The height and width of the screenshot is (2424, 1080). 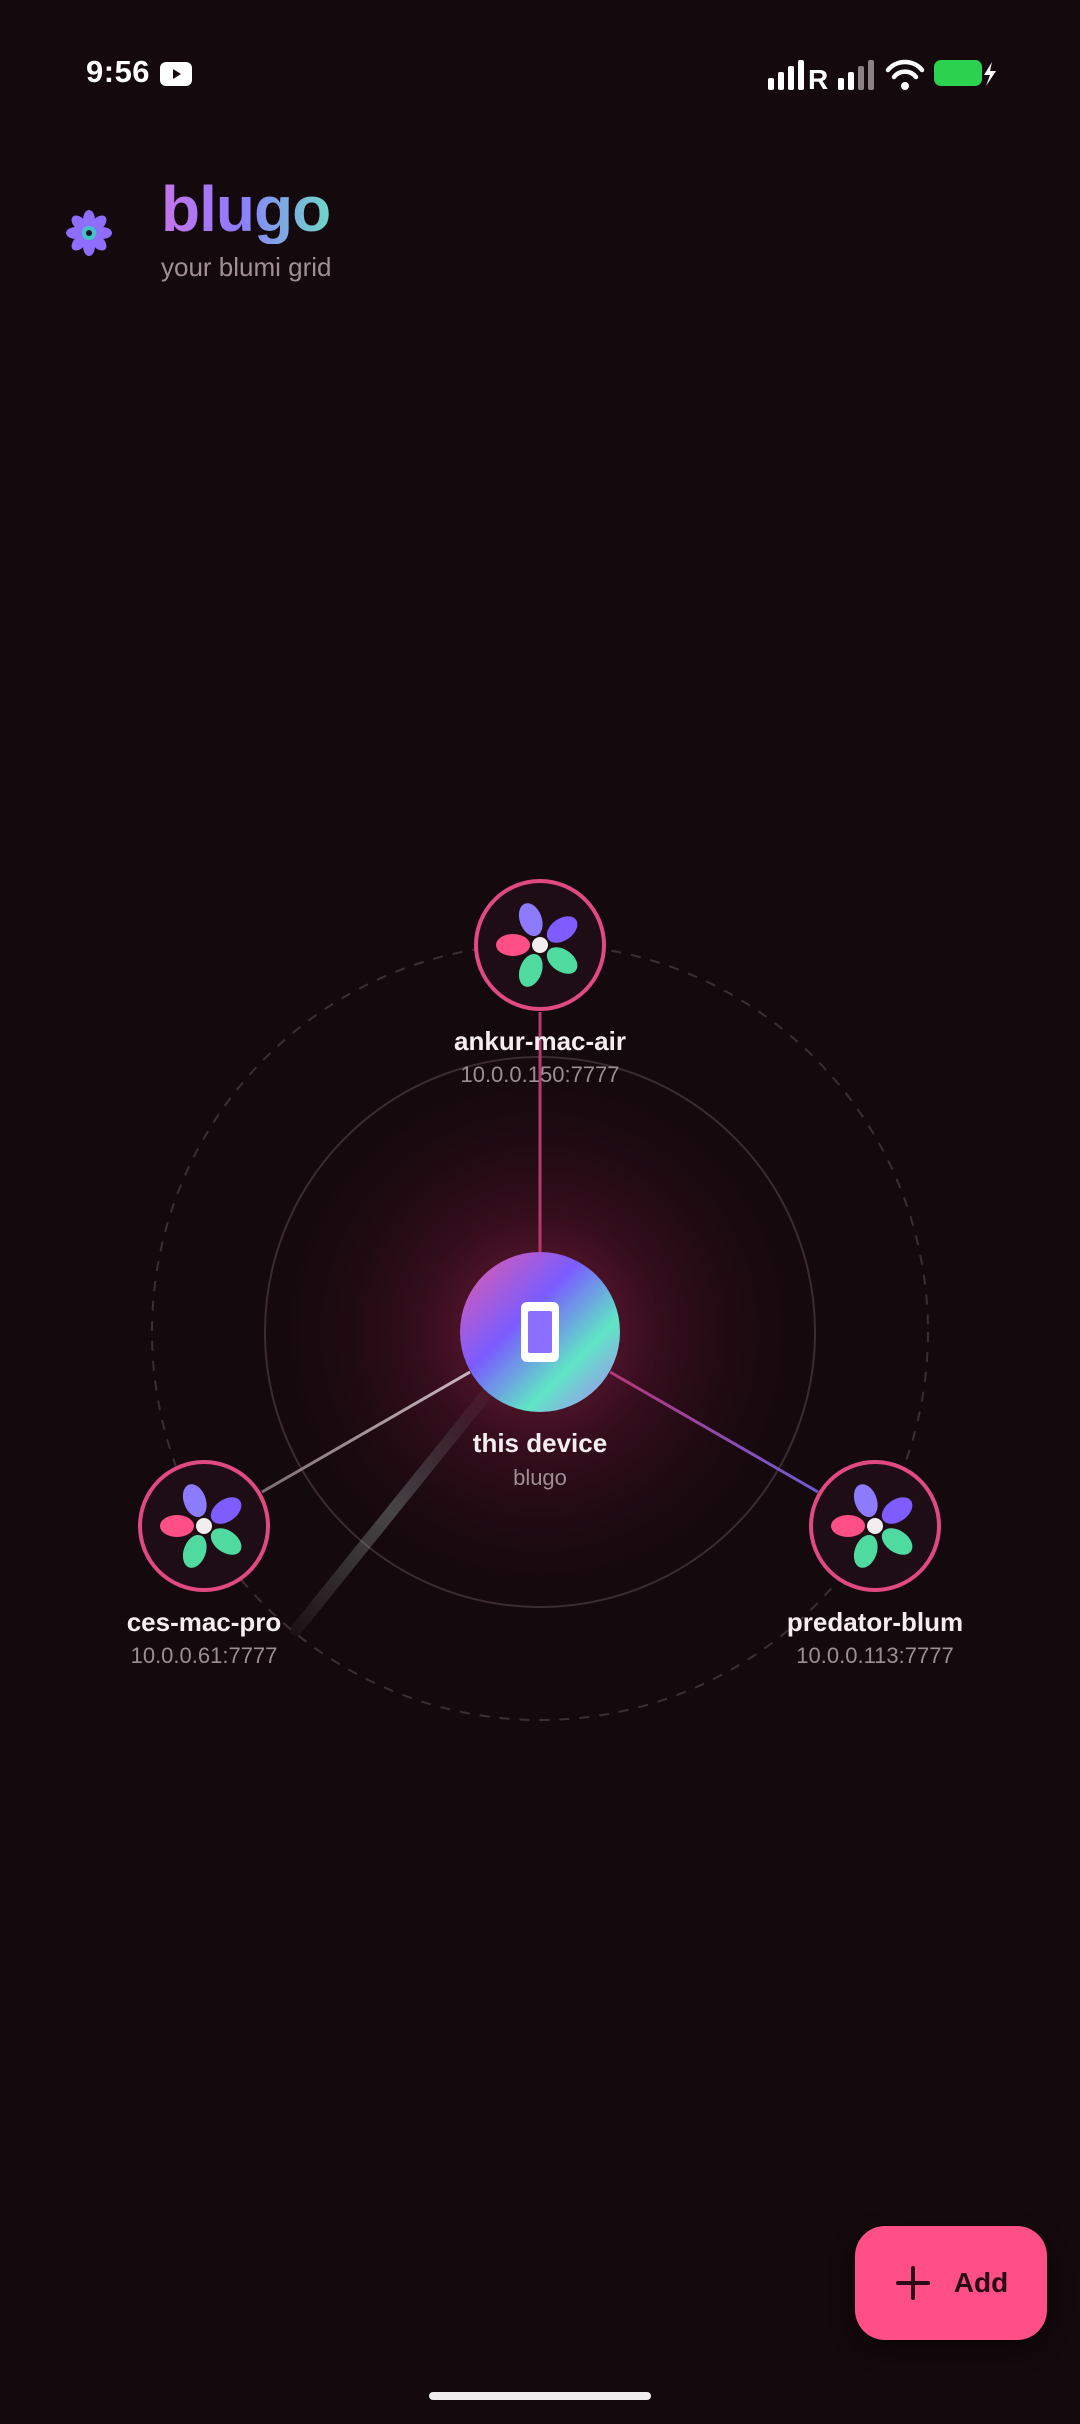 What do you see at coordinates (540, 2396) in the screenshot?
I see `home-indicator` at bounding box center [540, 2396].